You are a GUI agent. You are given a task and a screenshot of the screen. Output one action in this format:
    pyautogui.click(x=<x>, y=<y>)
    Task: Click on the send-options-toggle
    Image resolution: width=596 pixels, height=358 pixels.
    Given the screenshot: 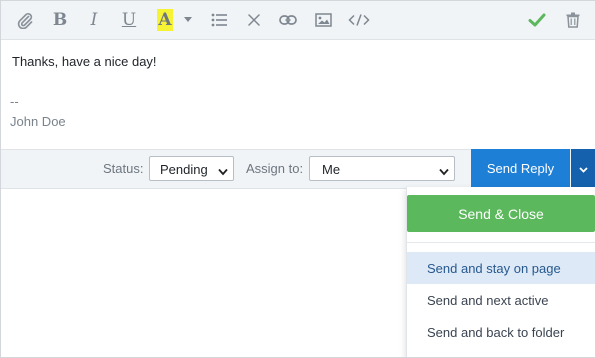 What is the action you would take?
    pyautogui.click(x=583, y=168)
    